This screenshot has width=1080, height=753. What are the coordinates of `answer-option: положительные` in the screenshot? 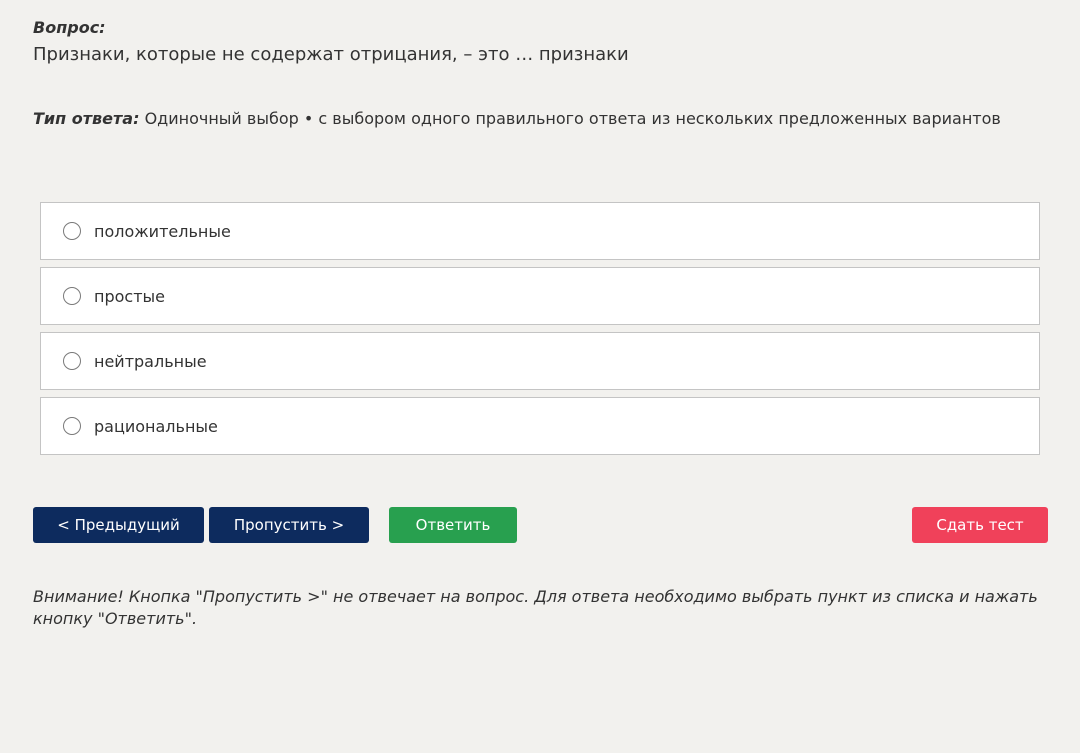 It's located at (540, 231).